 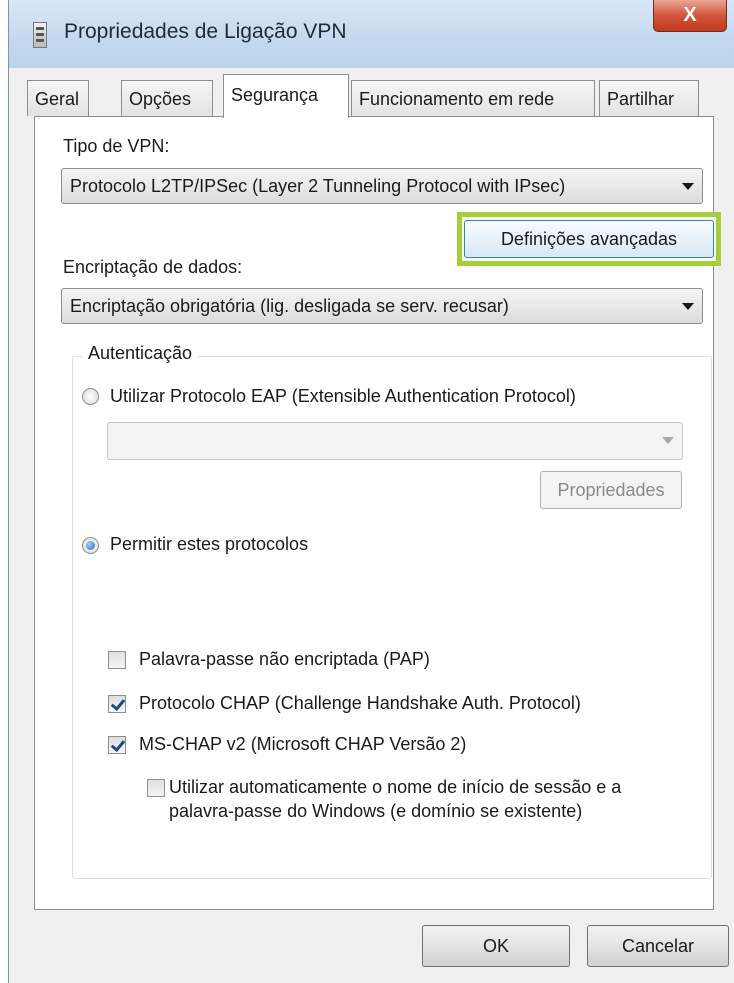 What do you see at coordinates (90, 545) in the screenshot?
I see `allow-protocols-radio` at bounding box center [90, 545].